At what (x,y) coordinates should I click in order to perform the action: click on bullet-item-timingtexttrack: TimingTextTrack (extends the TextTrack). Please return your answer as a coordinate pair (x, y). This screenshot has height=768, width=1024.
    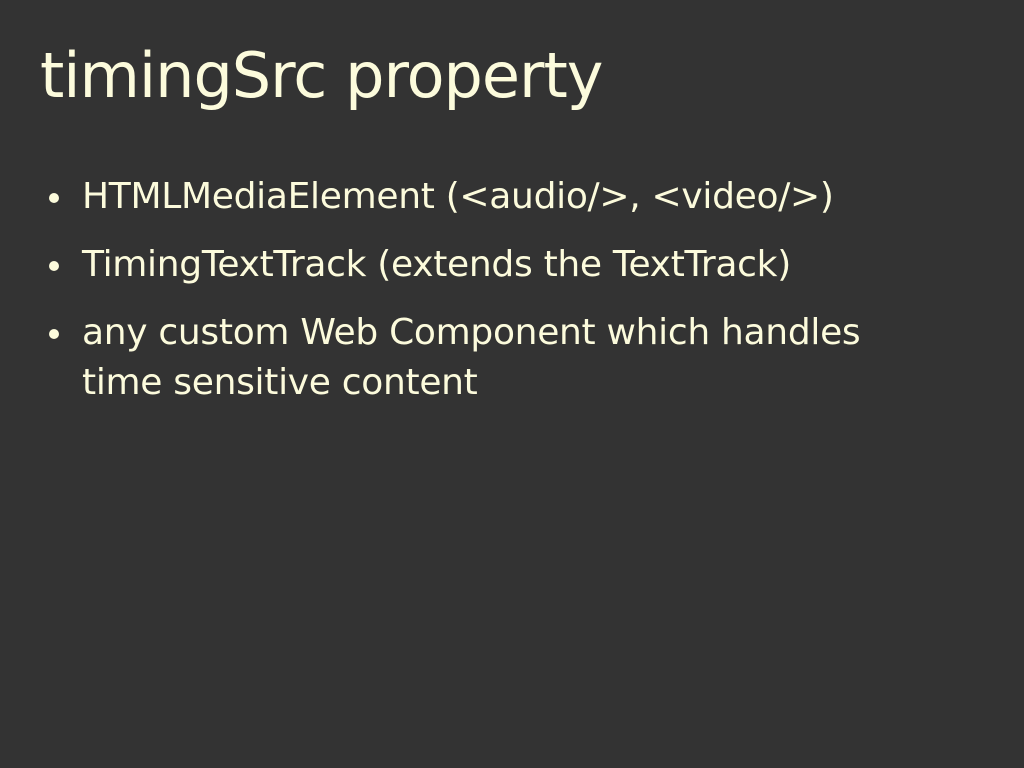
    Looking at the image, I should click on (490, 265).